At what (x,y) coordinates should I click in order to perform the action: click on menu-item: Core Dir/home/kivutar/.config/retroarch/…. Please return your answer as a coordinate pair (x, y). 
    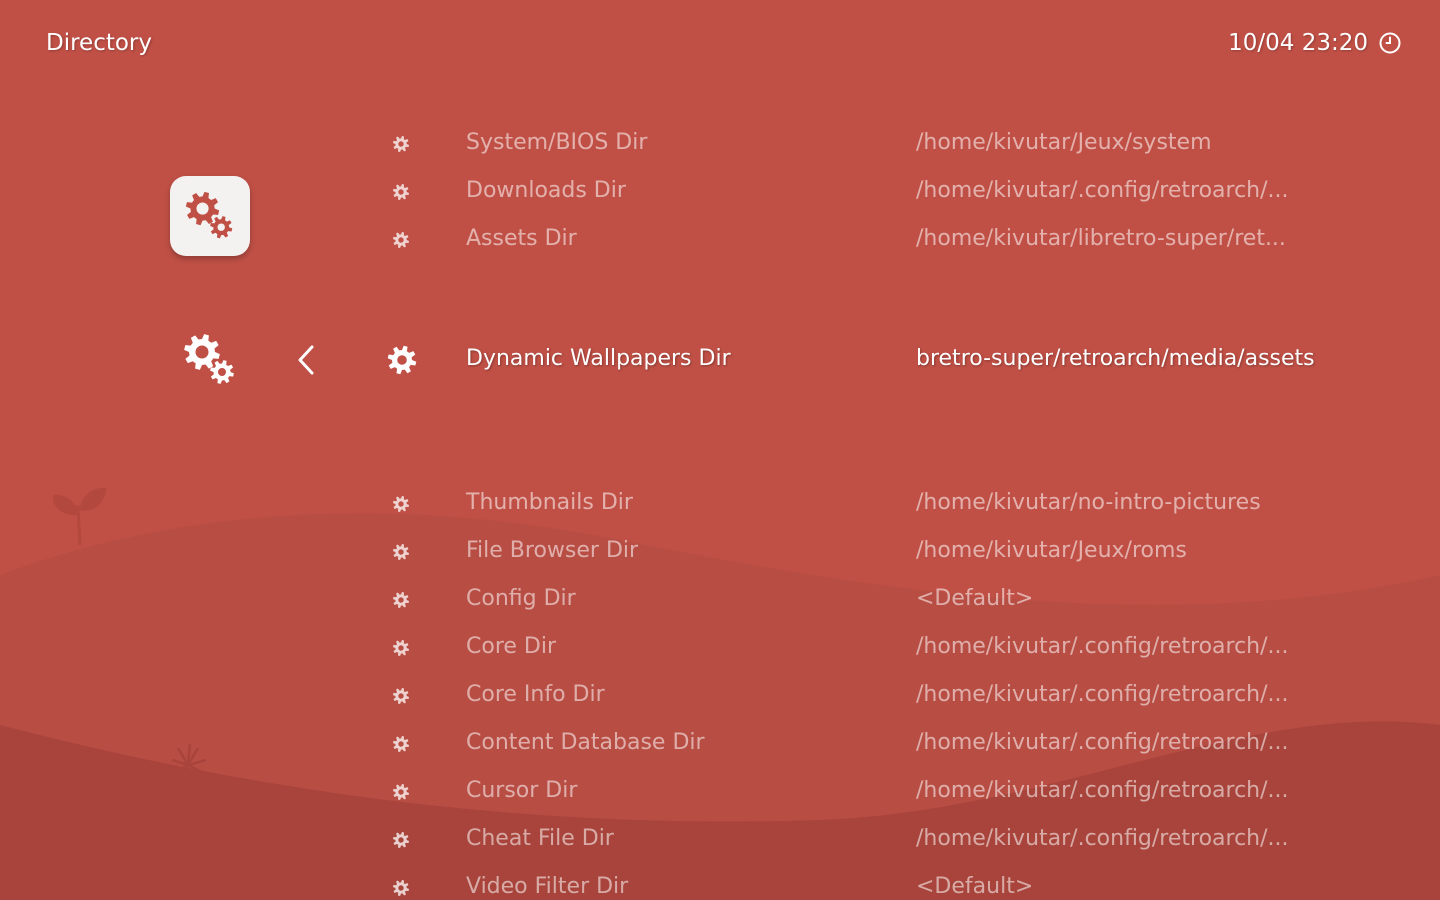
    Looking at the image, I should click on (880, 648).